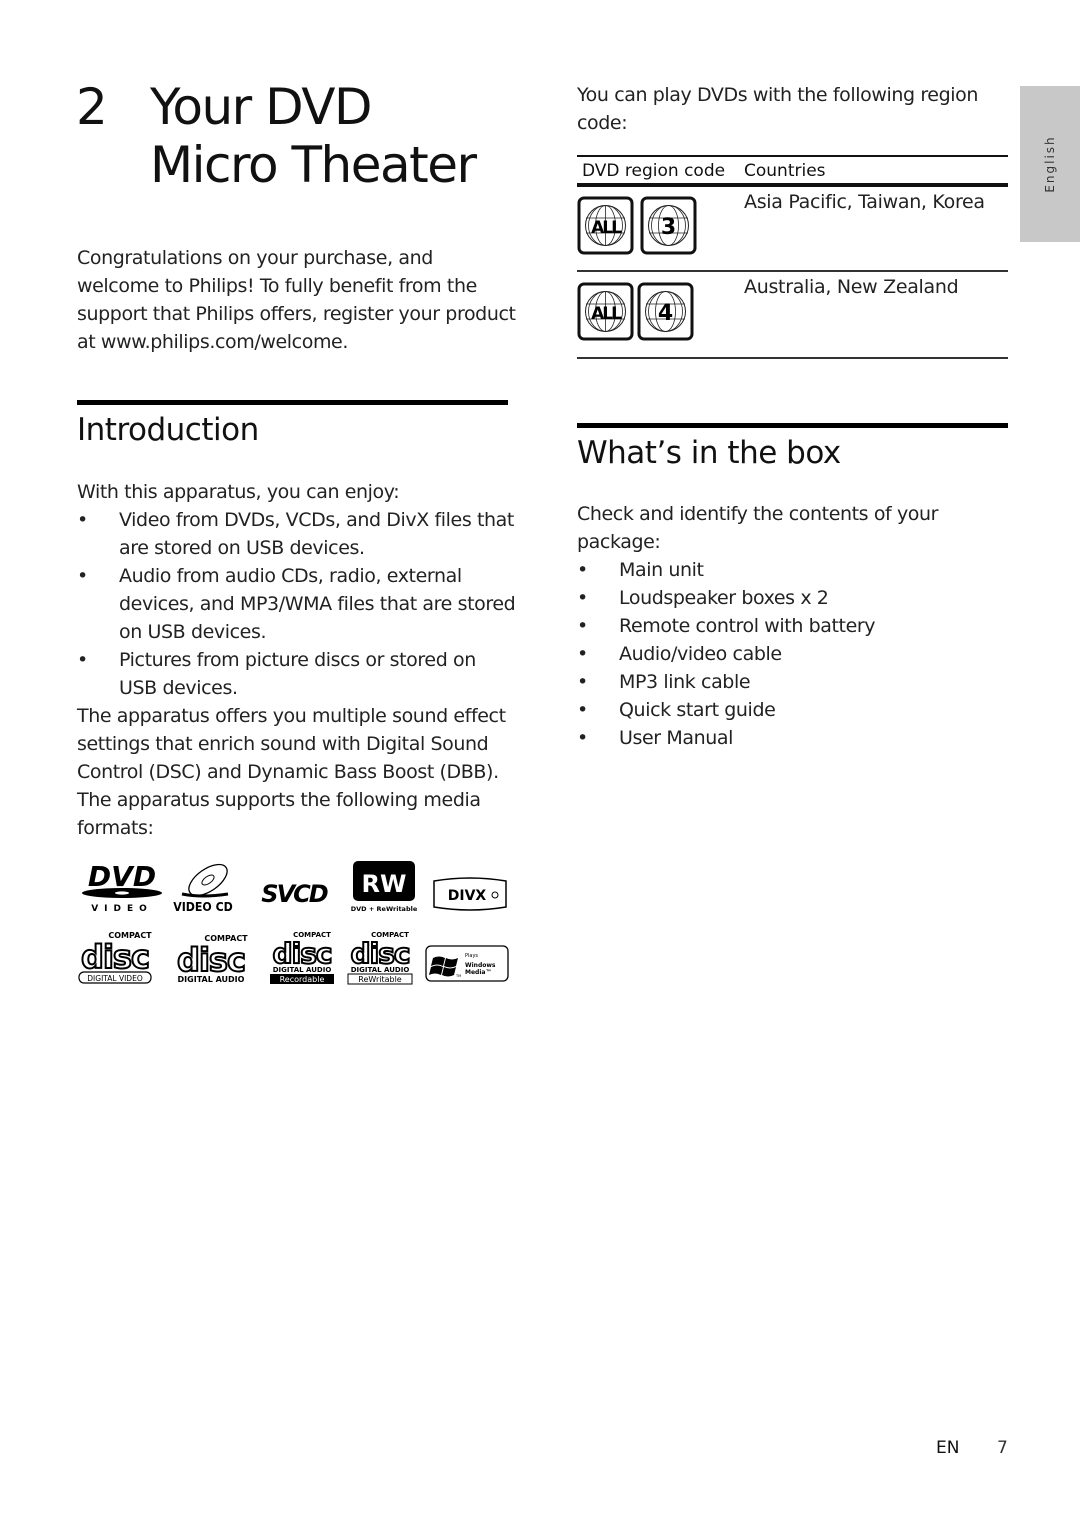 Image resolution: width=1080 pixels, height=1528 pixels. What do you see at coordinates (261, 107) in the screenshot?
I see `chapter-title-line1: Your DVD` at bounding box center [261, 107].